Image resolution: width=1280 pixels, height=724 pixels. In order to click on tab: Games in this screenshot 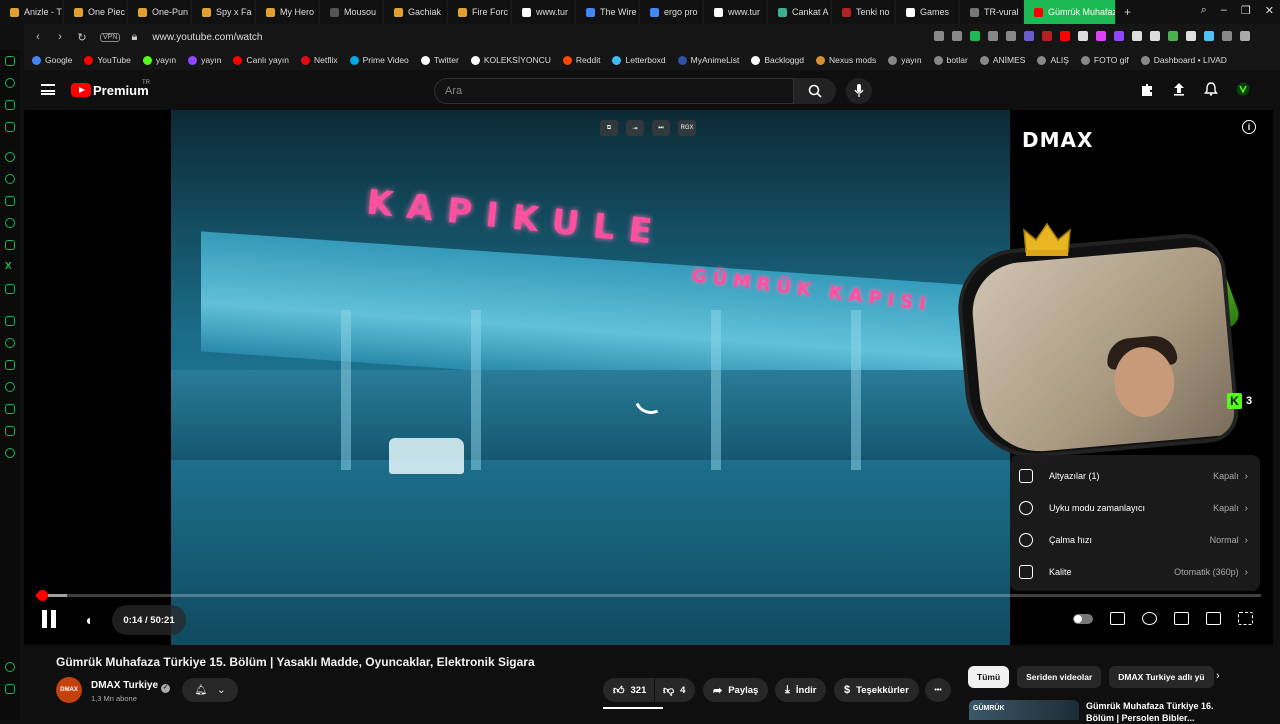, I will do `click(928, 12)`.